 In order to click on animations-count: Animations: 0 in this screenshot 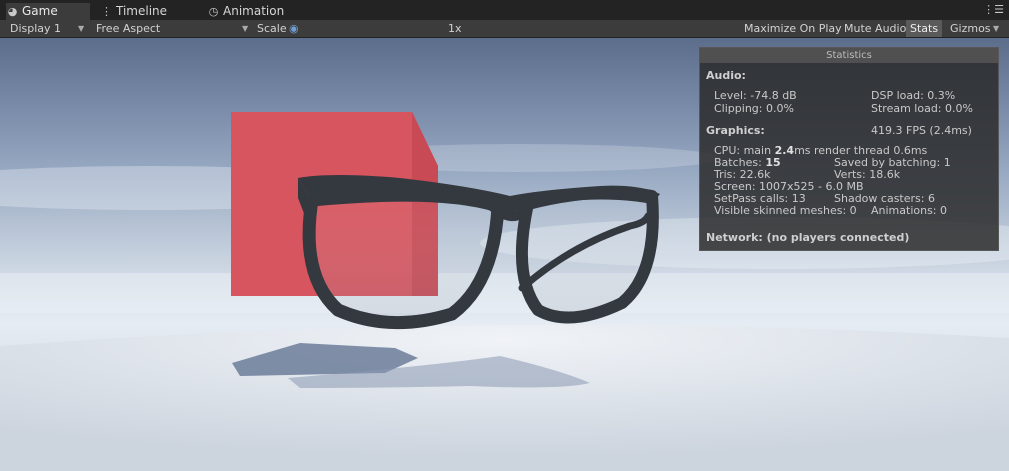, I will do `click(909, 210)`.